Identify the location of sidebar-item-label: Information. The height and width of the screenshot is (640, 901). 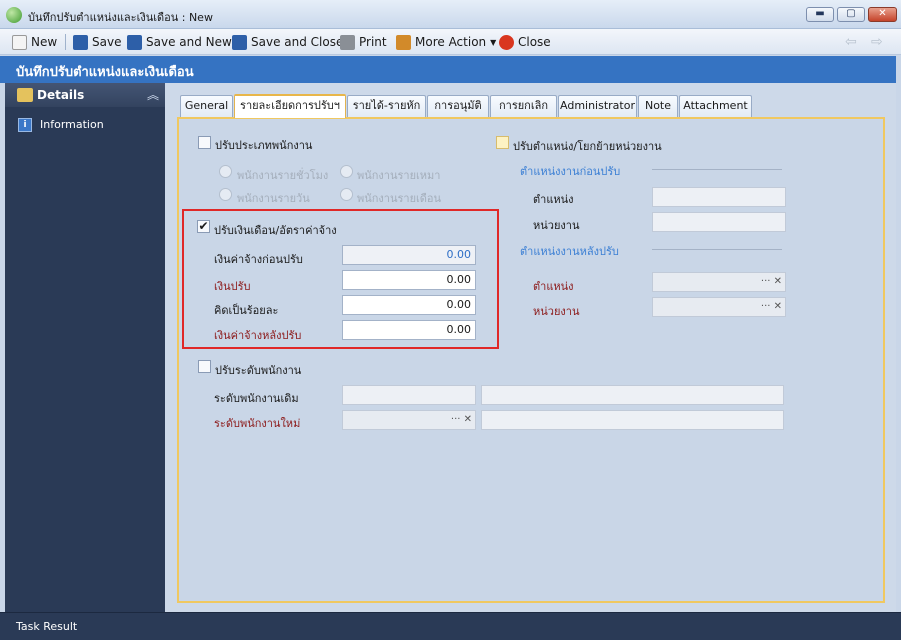
(72, 124).